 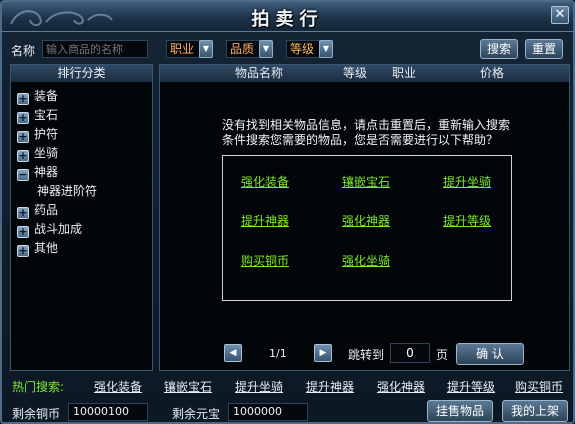 I want to click on next-page-button: ▶, so click(x=323, y=353).